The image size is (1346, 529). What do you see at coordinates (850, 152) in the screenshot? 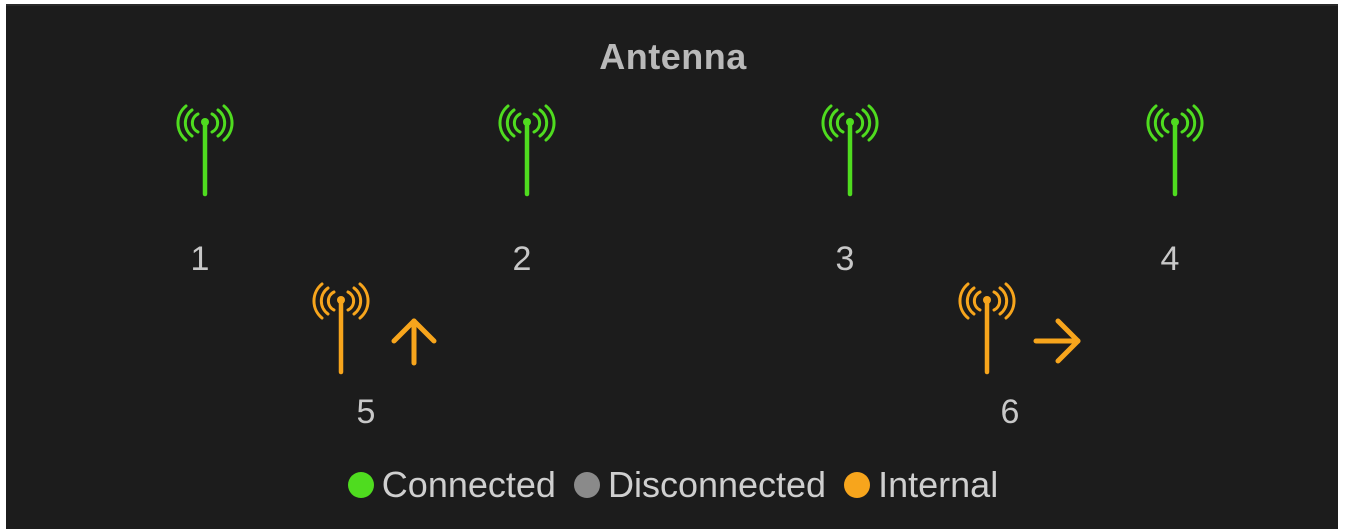
I see `antenna-3-icon` at bounding box center [850, 152].